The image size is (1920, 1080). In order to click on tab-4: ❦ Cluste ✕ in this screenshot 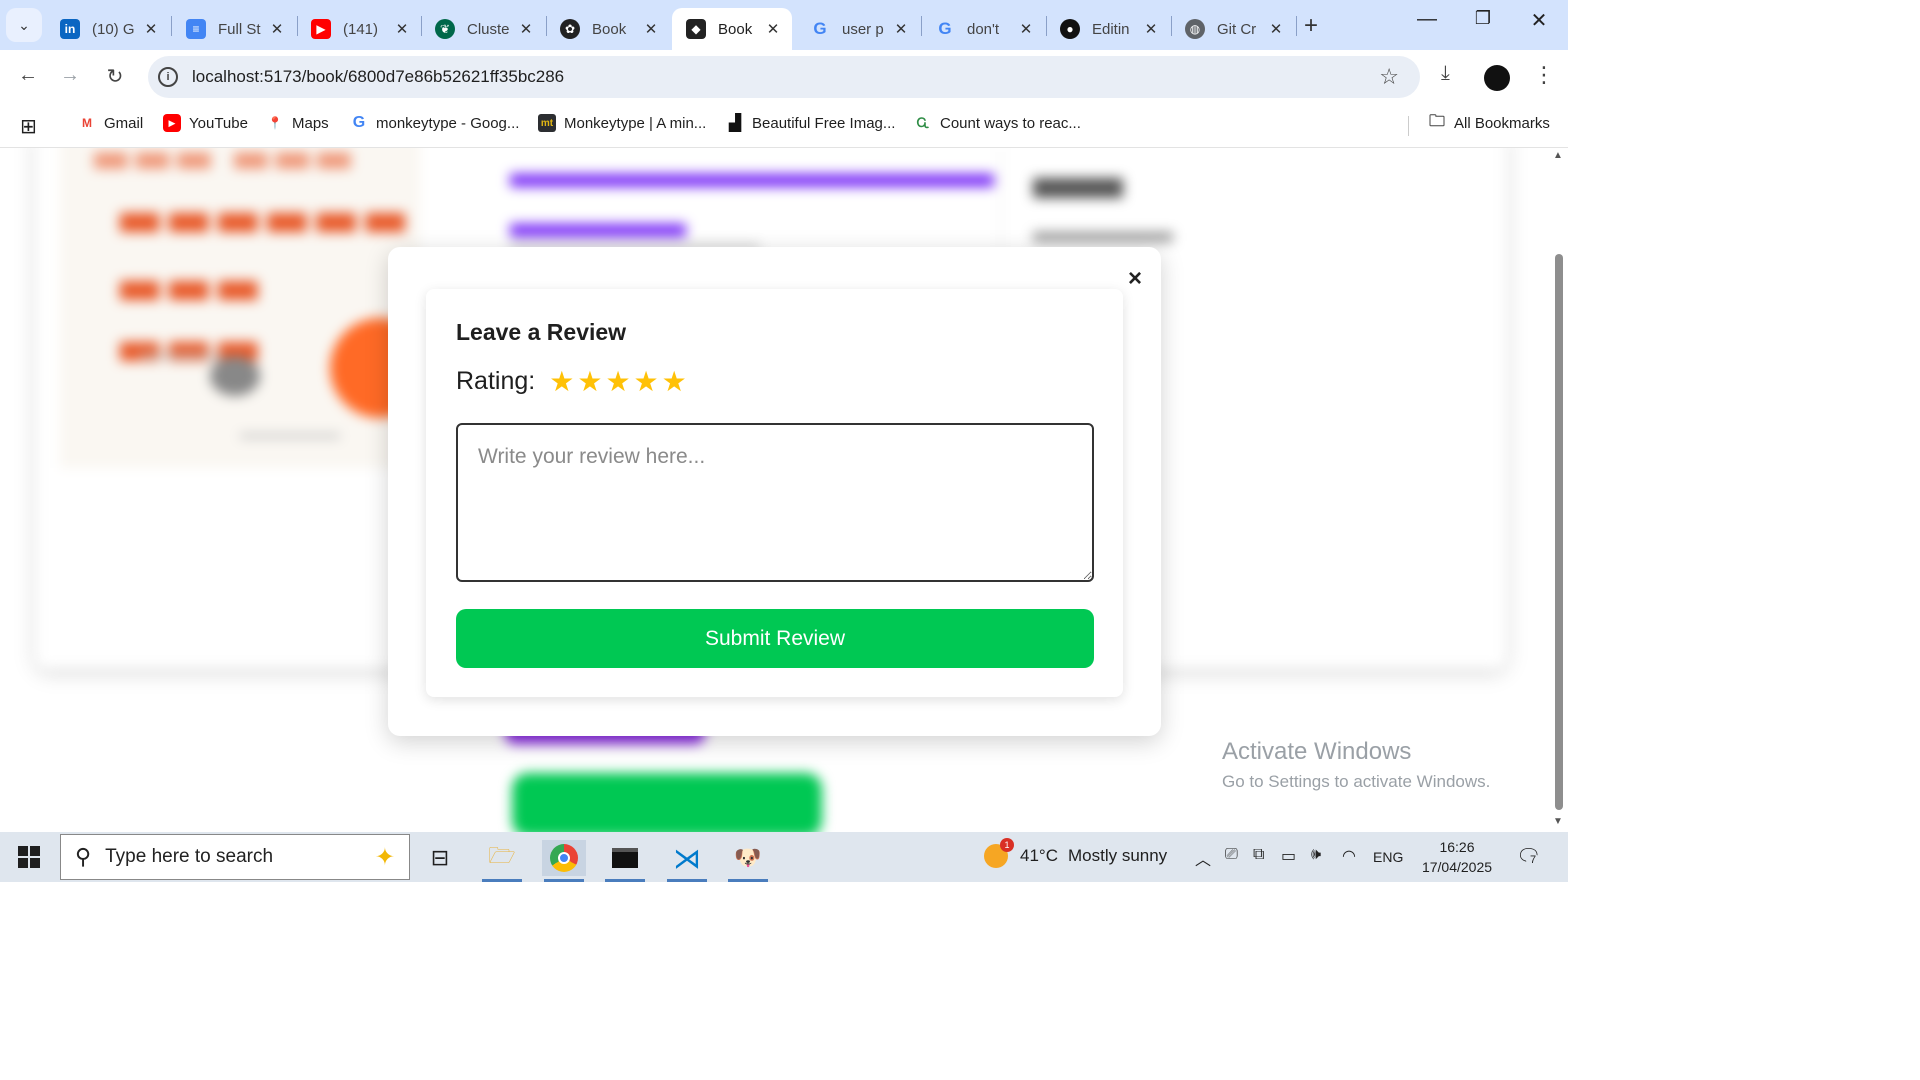, I will do `click(483, 29)`.